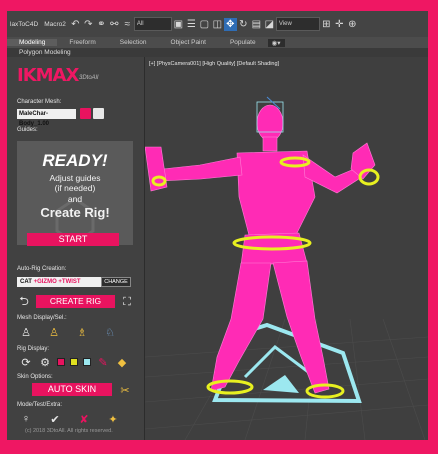  Describe the element at coordinates (122, 362) in the screenshot. I see `rig-cube-icon: ◆` at that location.